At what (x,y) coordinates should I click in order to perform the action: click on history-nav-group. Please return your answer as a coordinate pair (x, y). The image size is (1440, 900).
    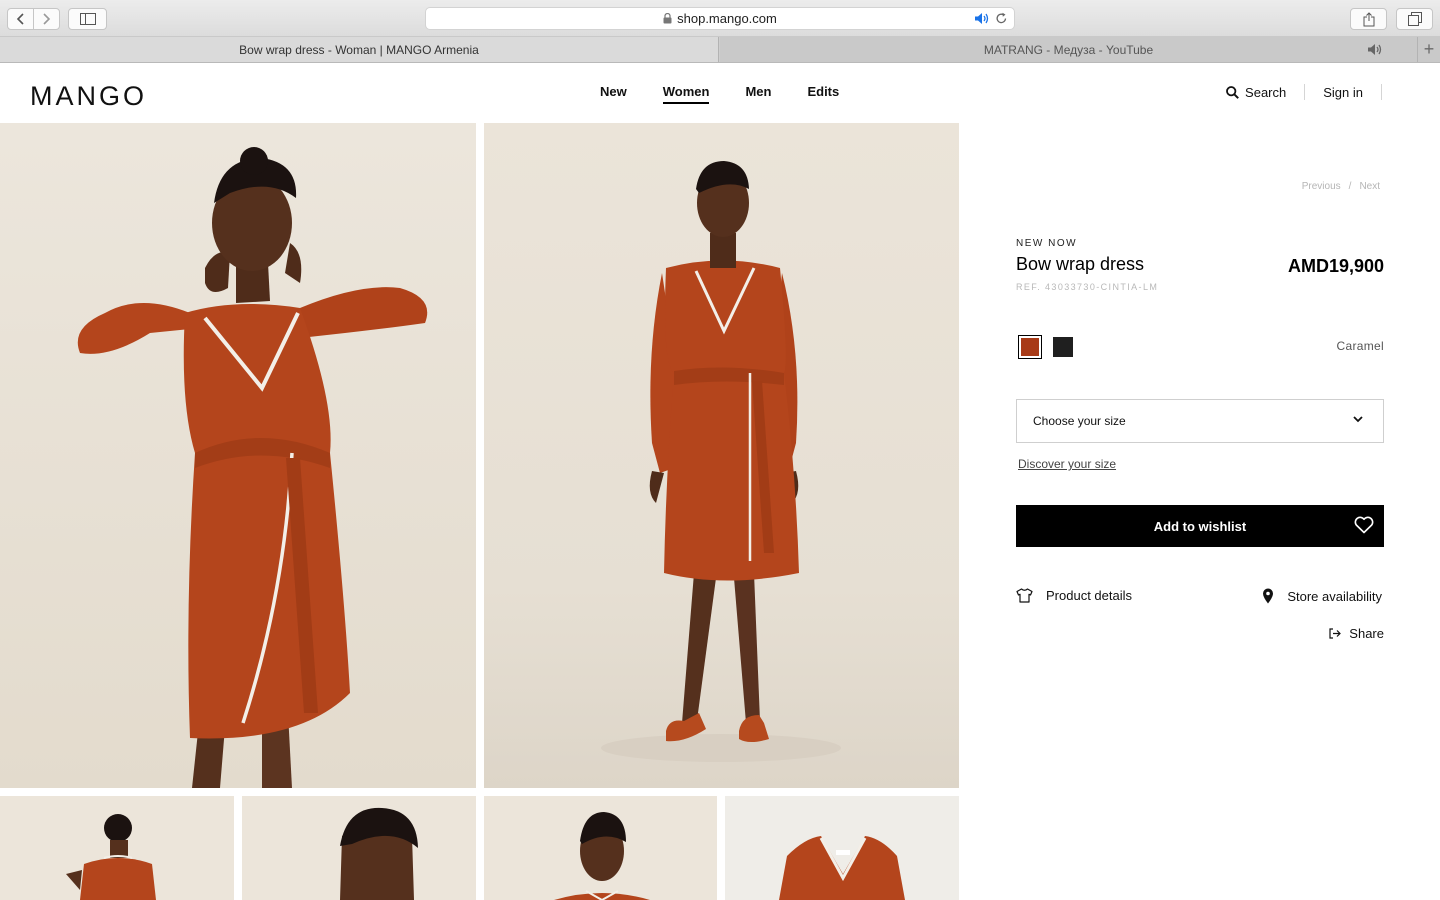
    Looking at the image, I should click on (33, 19).